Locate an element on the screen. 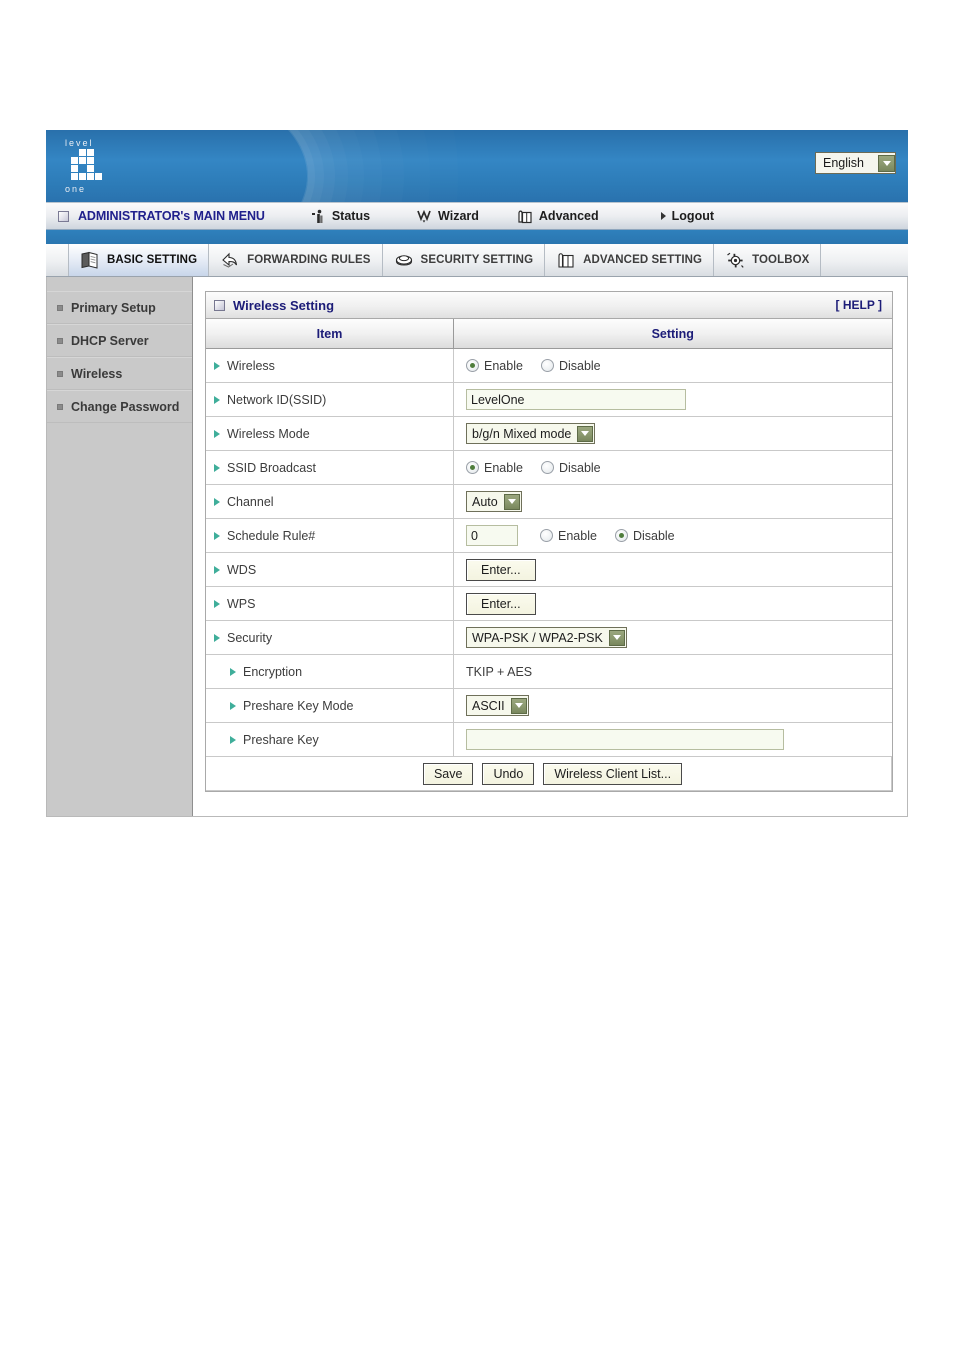 This screenshot has height=1350, width=954. menu-item-status: Status is located at coordinates (340, 216).